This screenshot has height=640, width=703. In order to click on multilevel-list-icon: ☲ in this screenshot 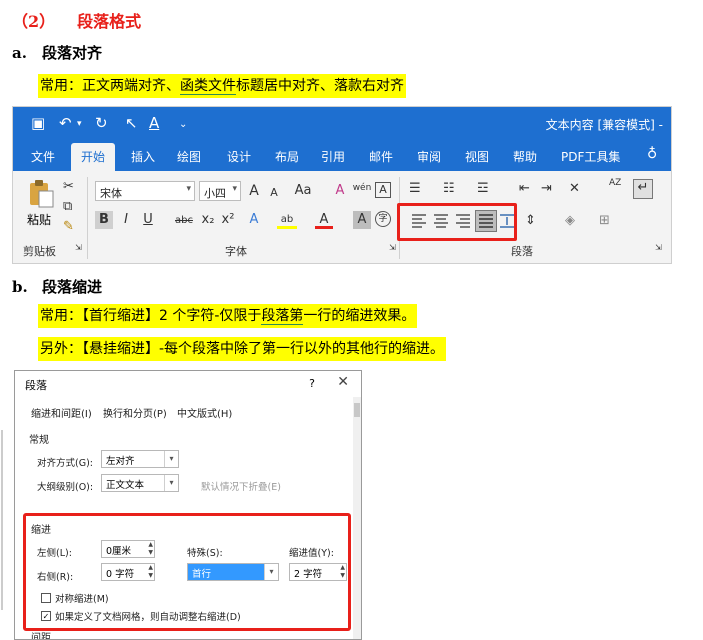, I will do `click(483, 188)`.